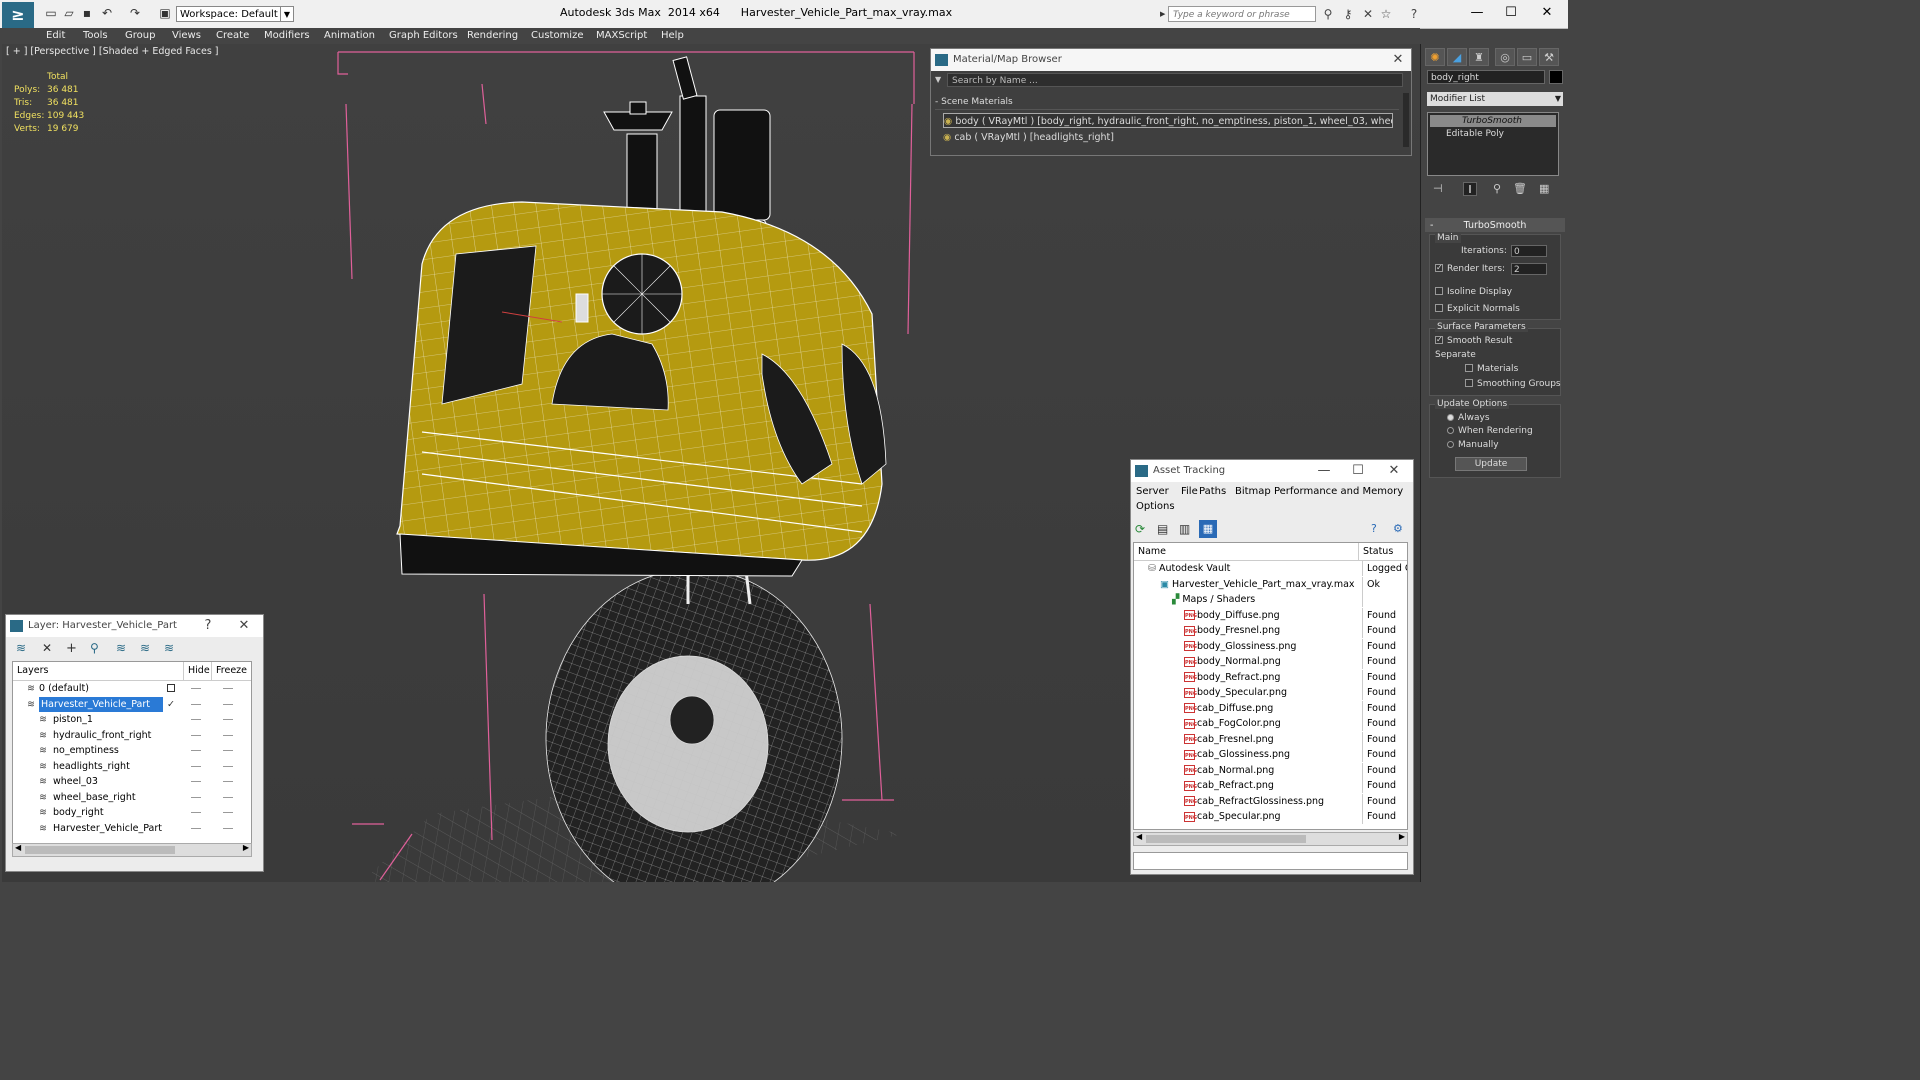  I want to click on layer-horizontal-scrollbar: ◀ ▶, so click(132, 850).